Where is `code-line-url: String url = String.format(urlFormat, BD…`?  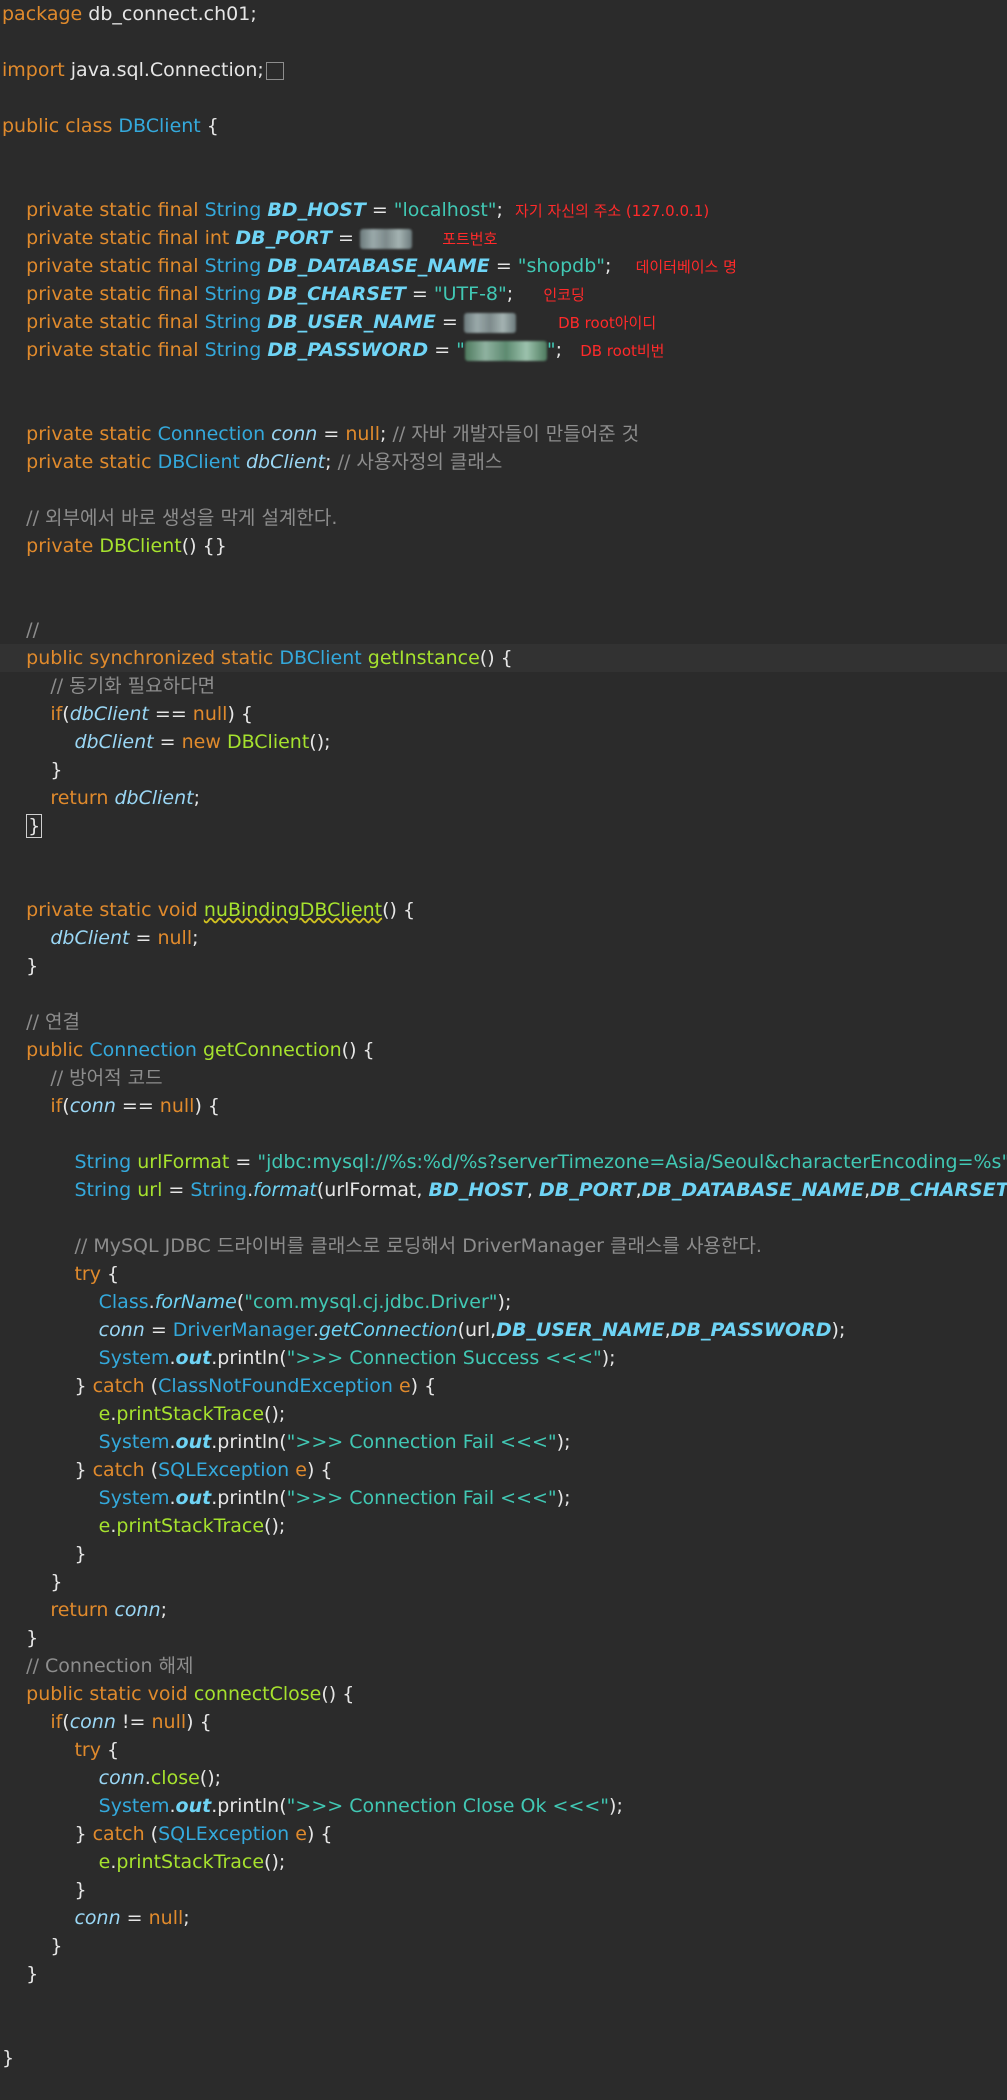 code-line-url: String url = String.format(urlFormat, BD… is located at coordinates (540, 1190).